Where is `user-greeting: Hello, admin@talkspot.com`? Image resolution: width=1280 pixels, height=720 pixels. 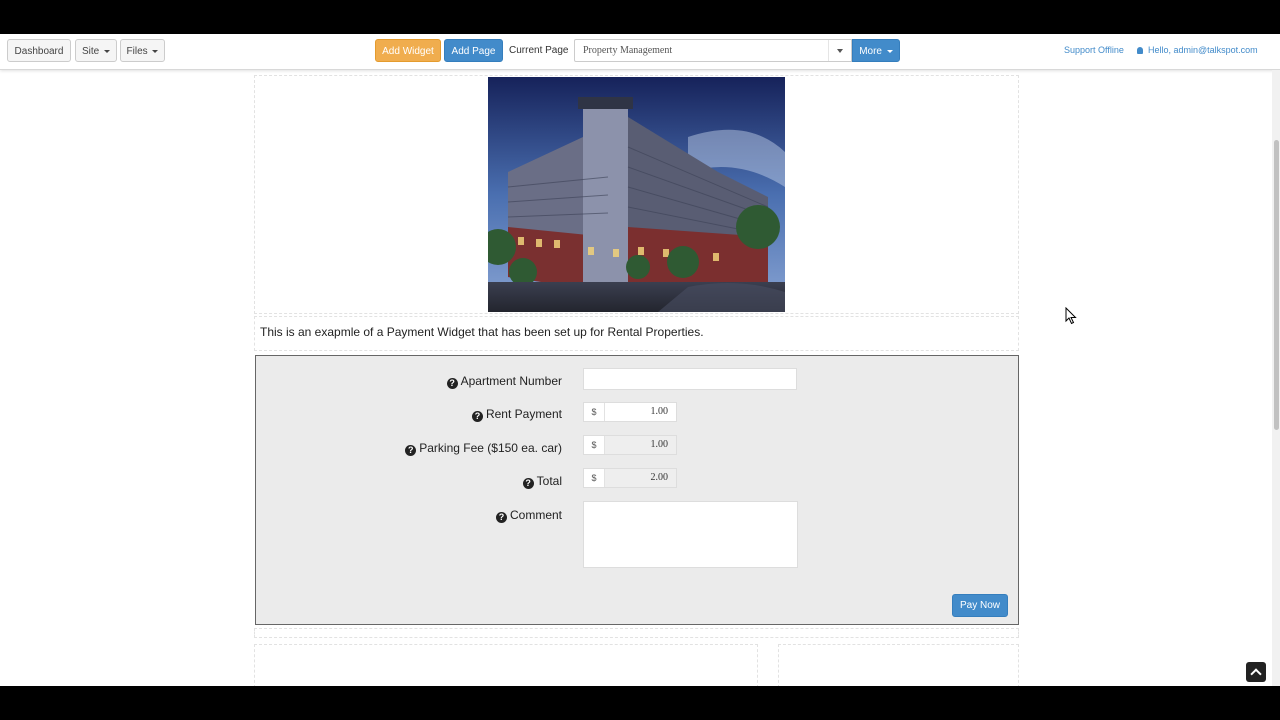 user-greeting: Hello, admin@talkspot.com is located at coordinates (1203, 50).